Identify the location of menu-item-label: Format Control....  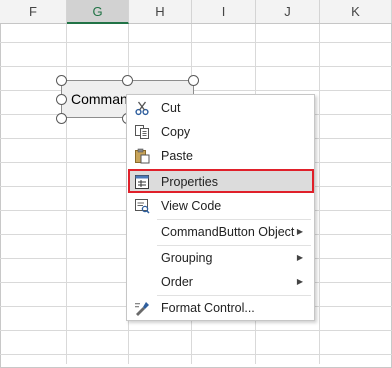
(208, 308).